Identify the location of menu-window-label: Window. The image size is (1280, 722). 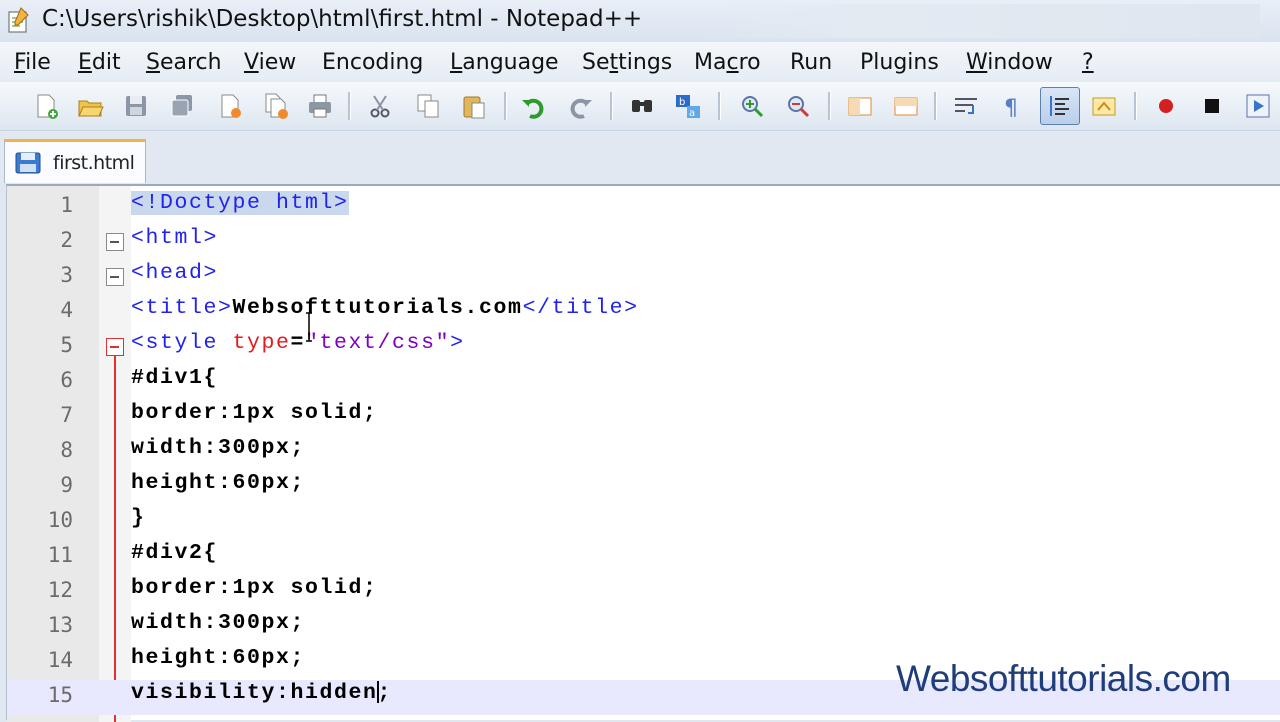
(1009, 62).